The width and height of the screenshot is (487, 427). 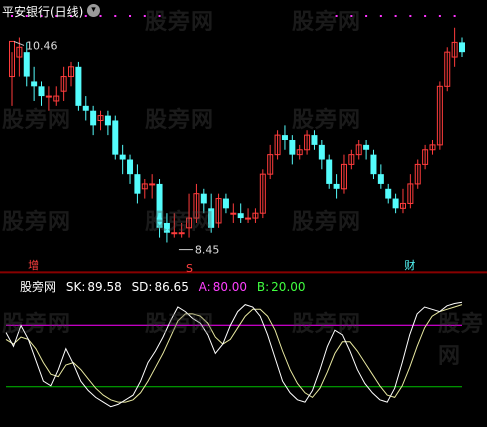 What do you see at coordinates (204, 287) in the screenshot?
I see `a-label: A:` at bounding box center [204, 287].